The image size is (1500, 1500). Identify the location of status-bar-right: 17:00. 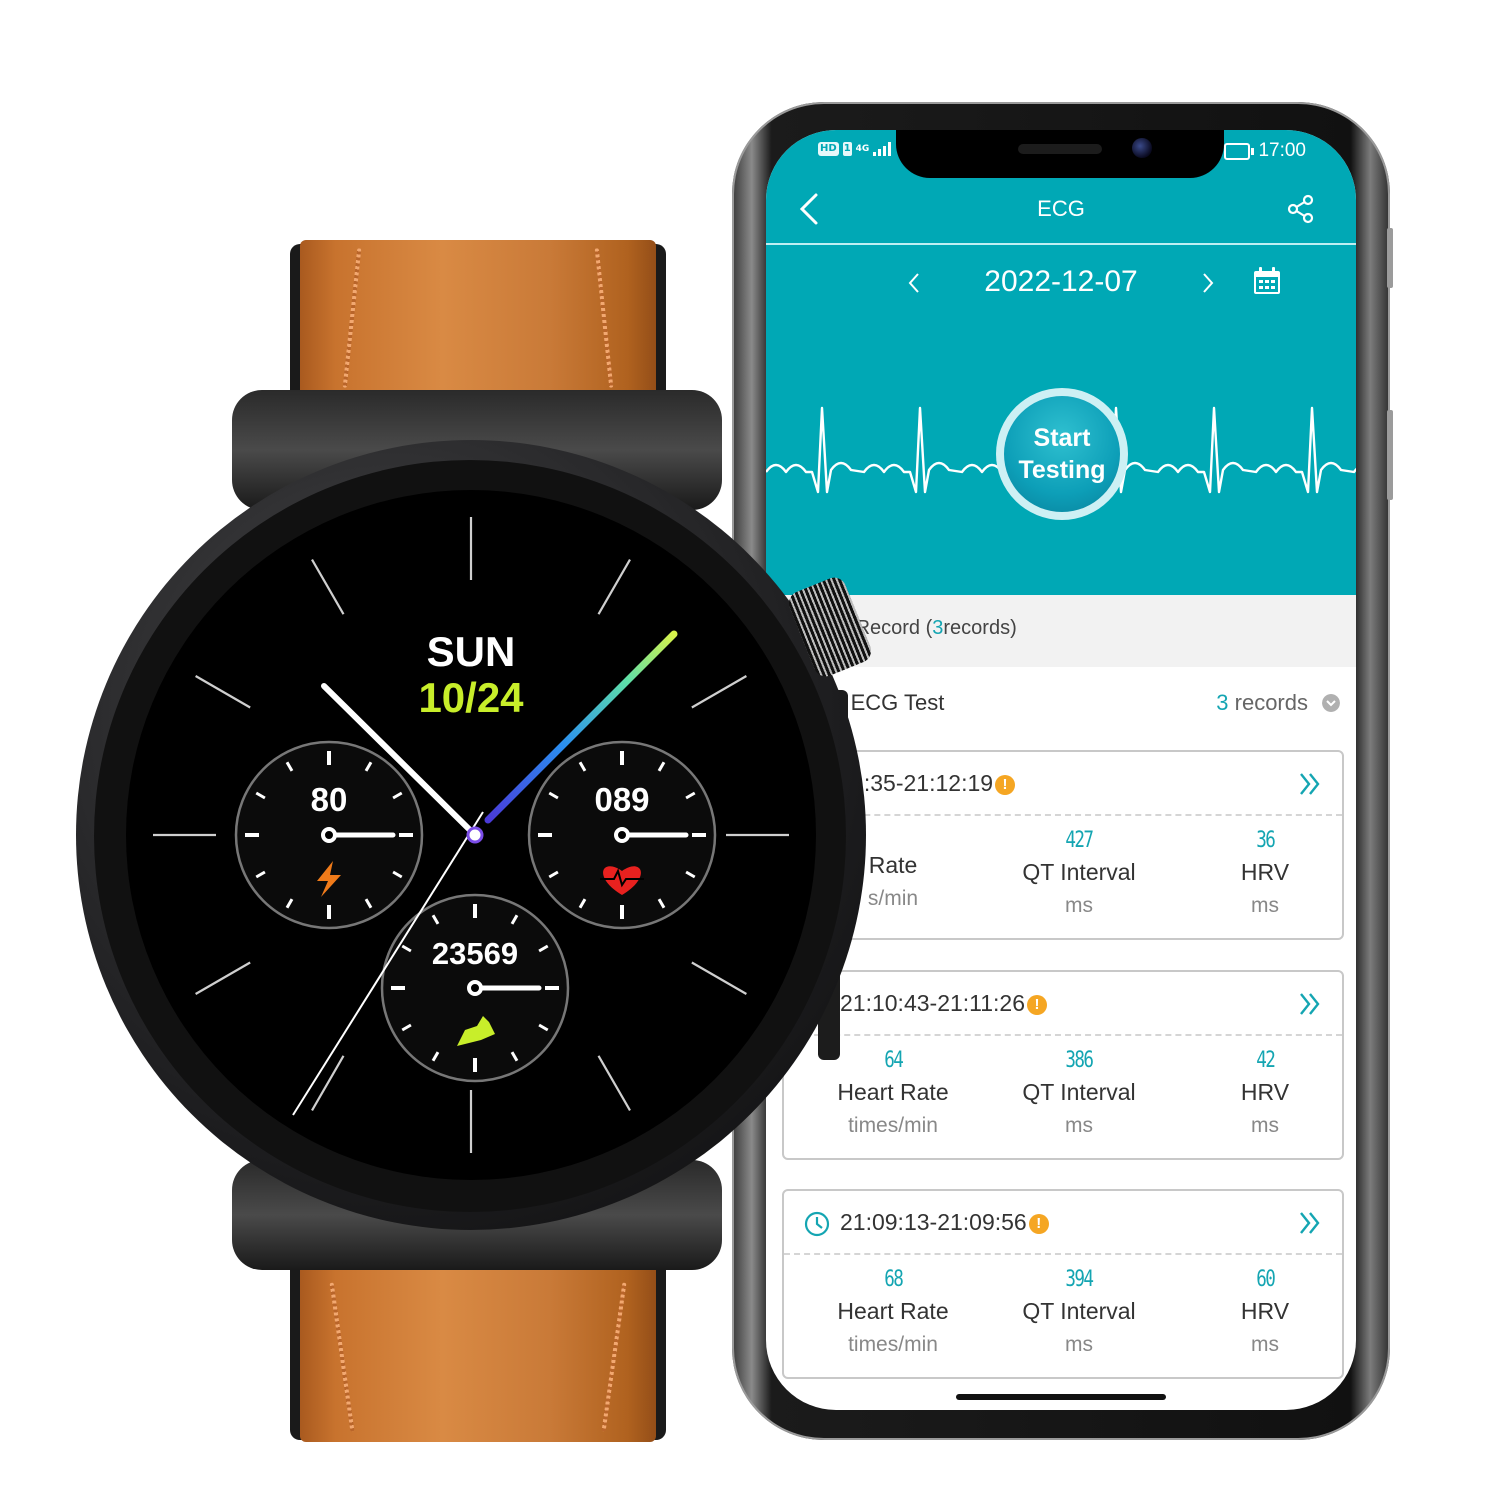
(1265, 151).